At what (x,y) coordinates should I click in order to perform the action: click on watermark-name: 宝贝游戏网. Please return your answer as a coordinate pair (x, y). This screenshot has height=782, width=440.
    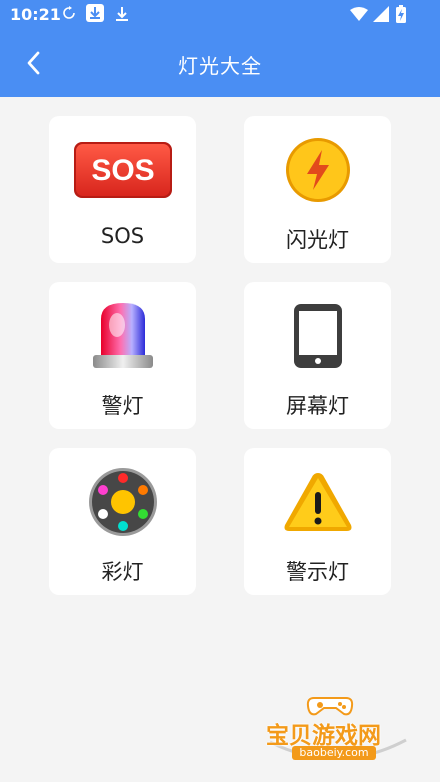
    Looking at the image, I should click on (323, 736).